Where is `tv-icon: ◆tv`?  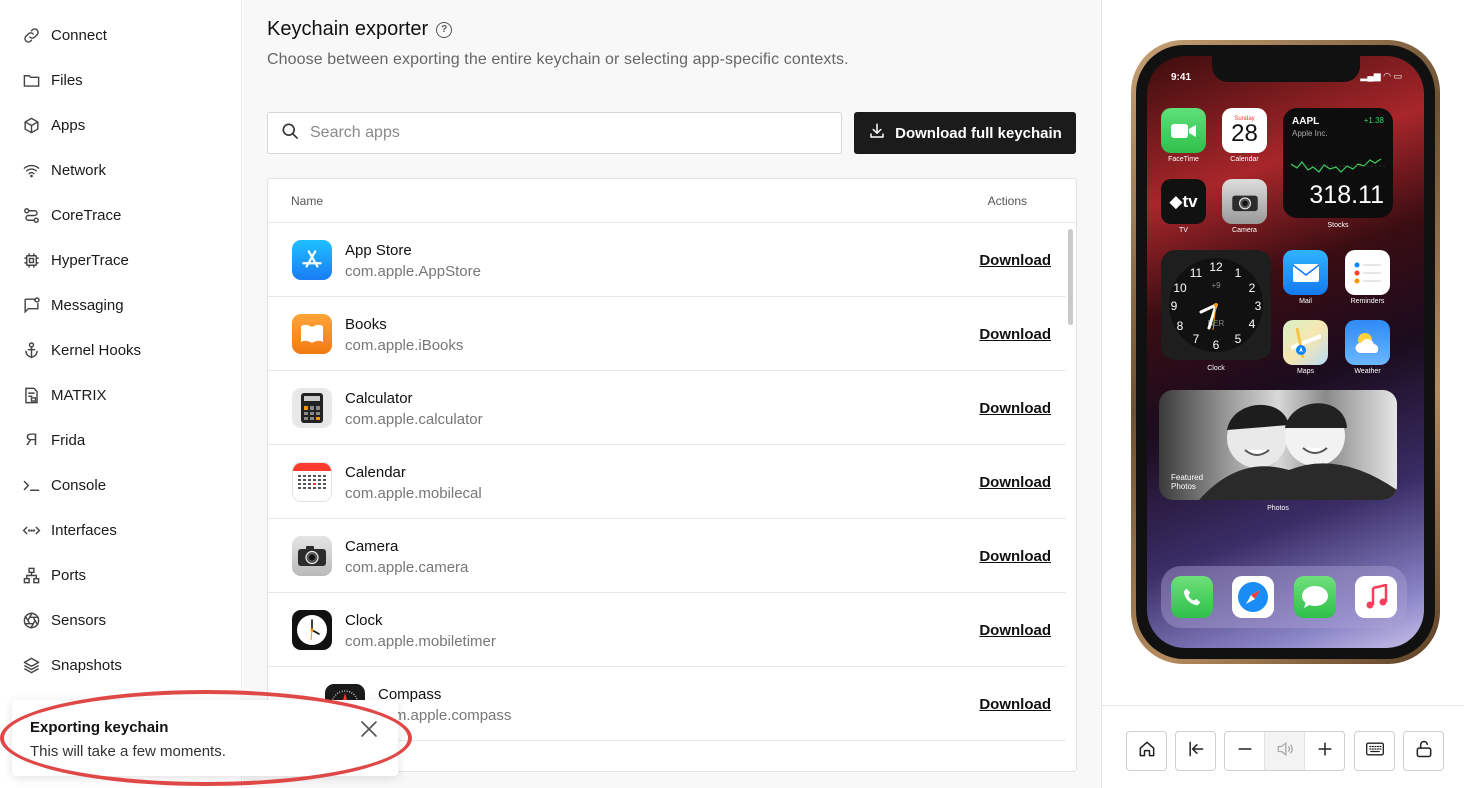
tv-icon: ◆tv is located at coordinates (1183, 201).